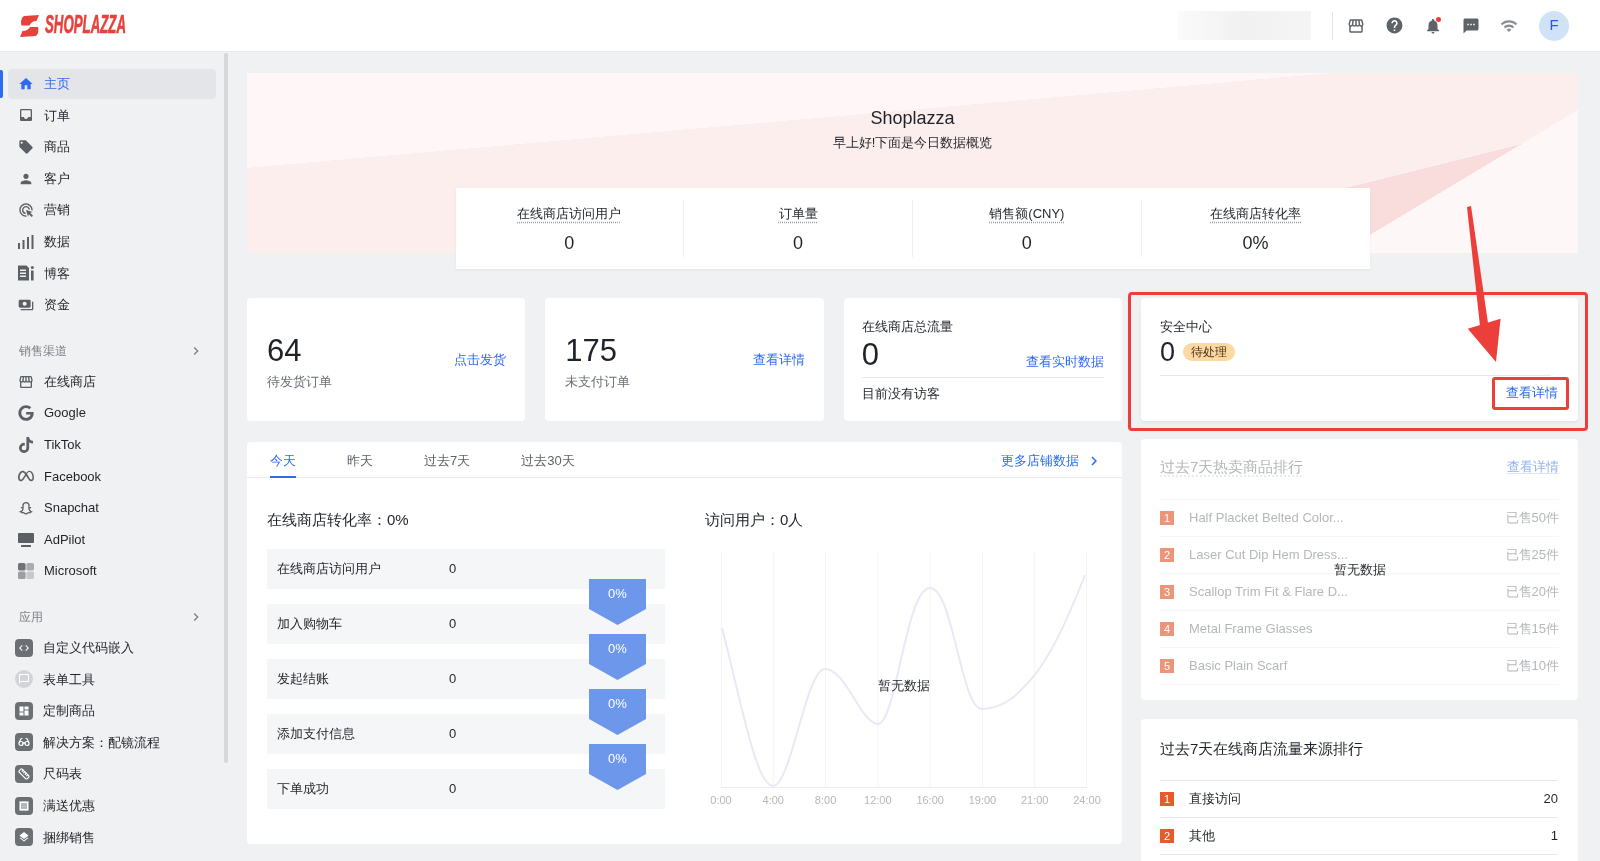 The image size is (1600, 861). Describe the element at coordinates (1433, 25) in the screenshot. I see `bell-icon` at that location.